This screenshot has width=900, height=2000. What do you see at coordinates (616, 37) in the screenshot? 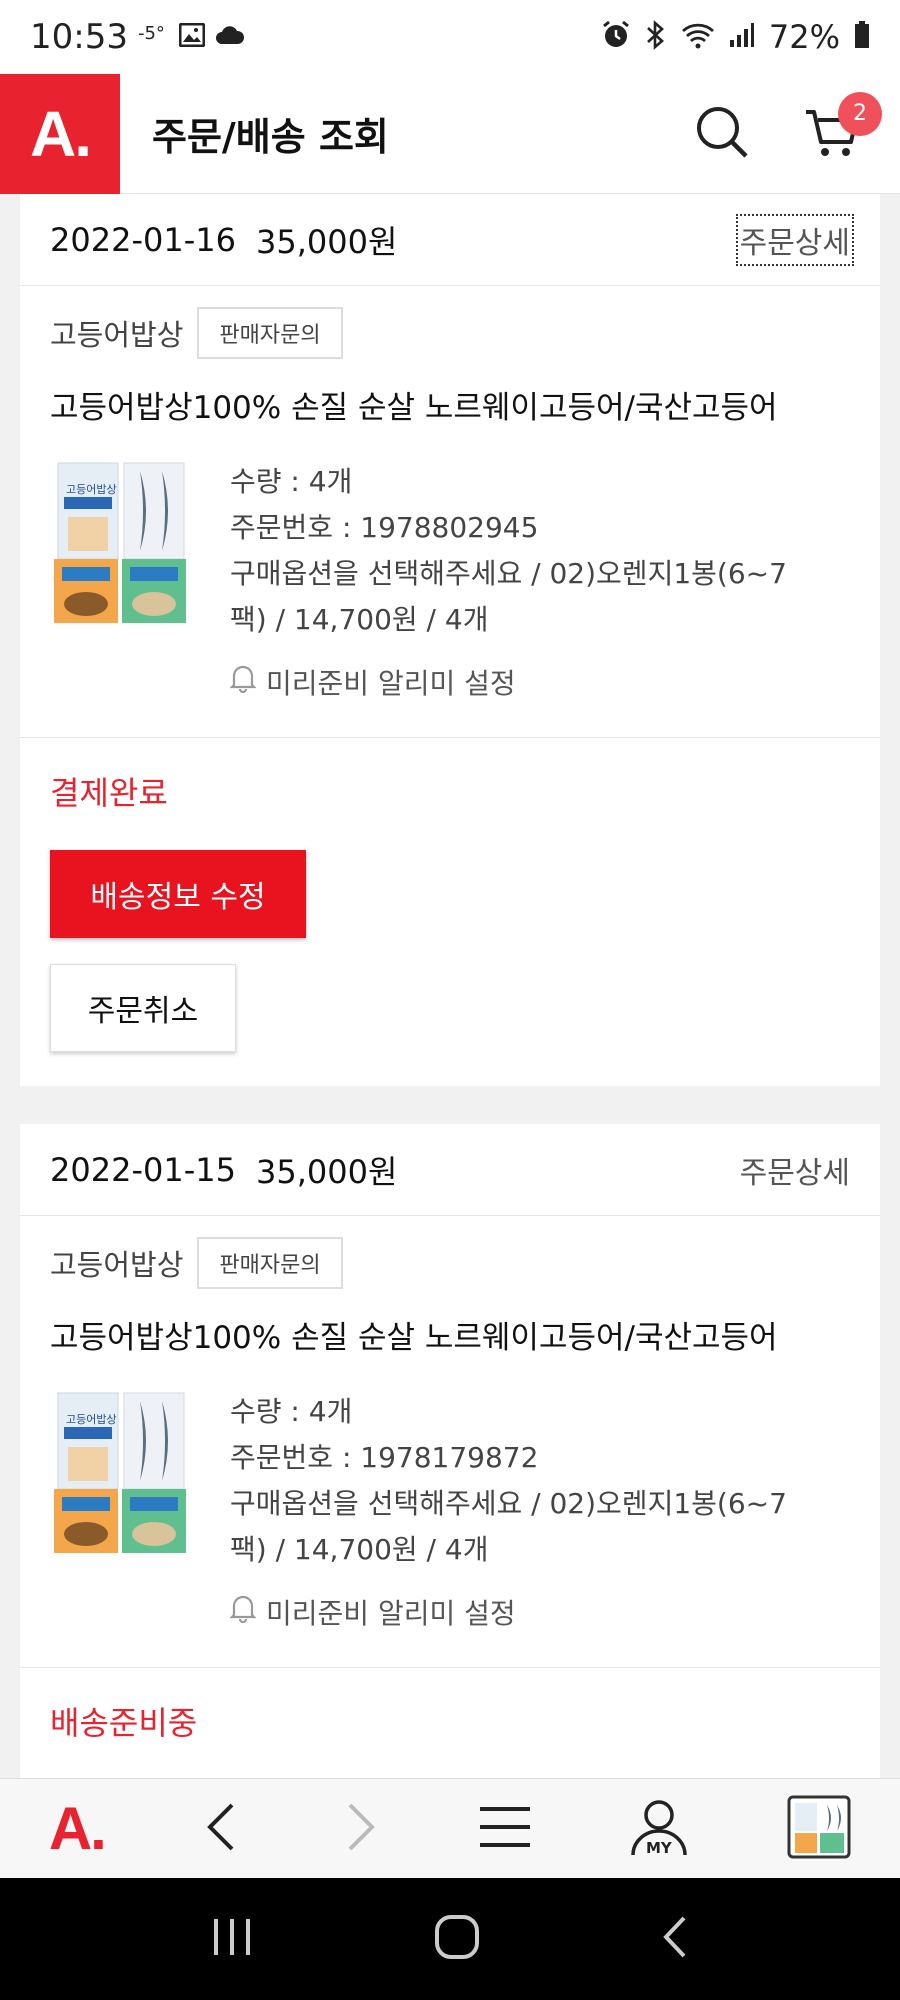
I see `alarm-clock-icon` at bounding box center [616, 37].